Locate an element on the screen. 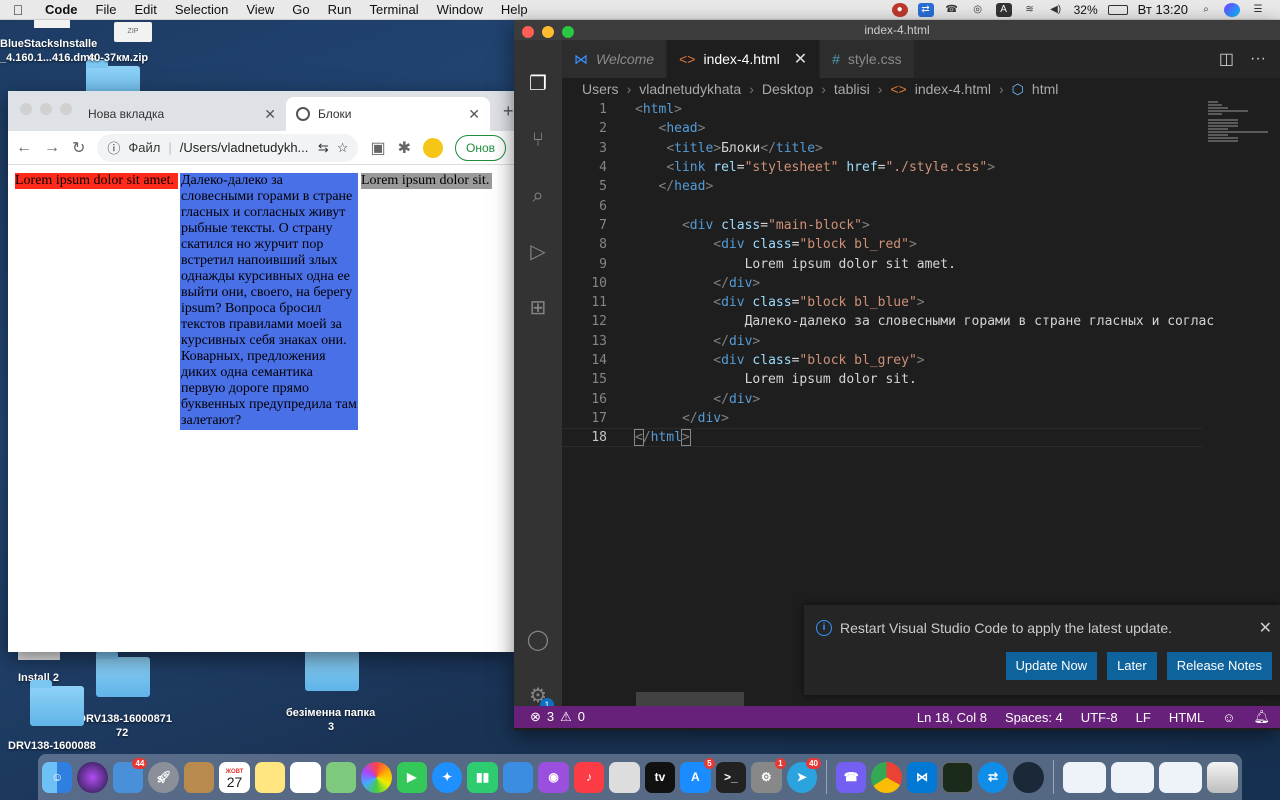 The image size is (1280, 800). tray-app-icon: ● is located at coordinates (899, 9).